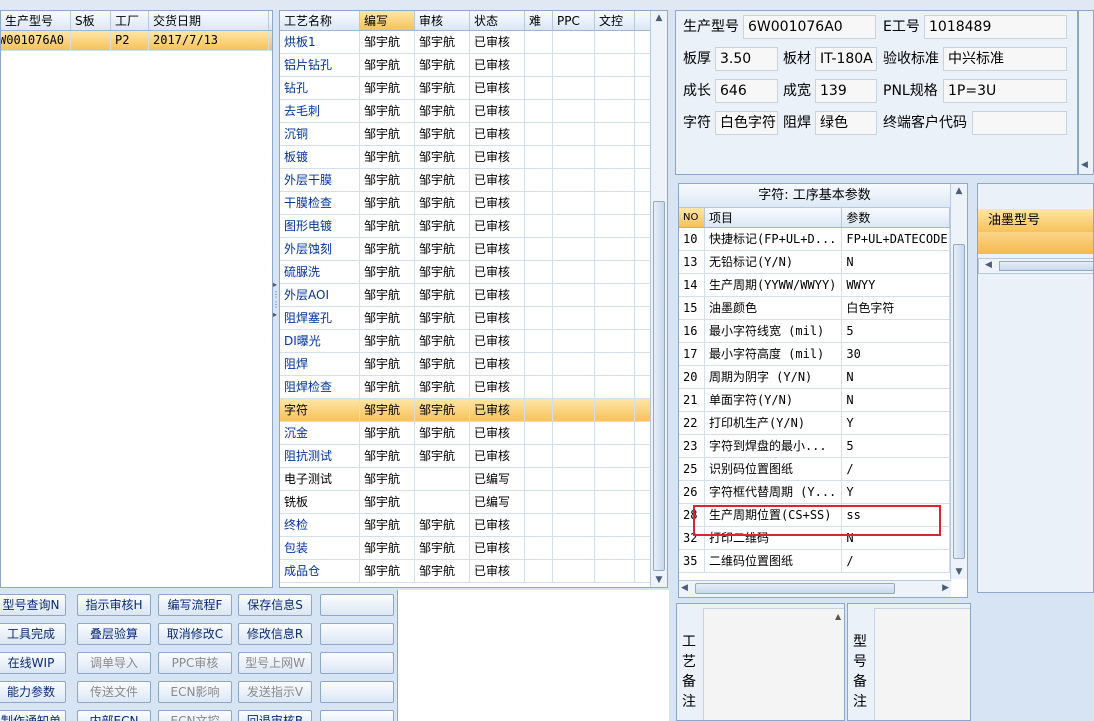 This screenshot has height=721, width=1094. I want to click on process-list-scrollbar: ▲ ▼, so click(658, 299).